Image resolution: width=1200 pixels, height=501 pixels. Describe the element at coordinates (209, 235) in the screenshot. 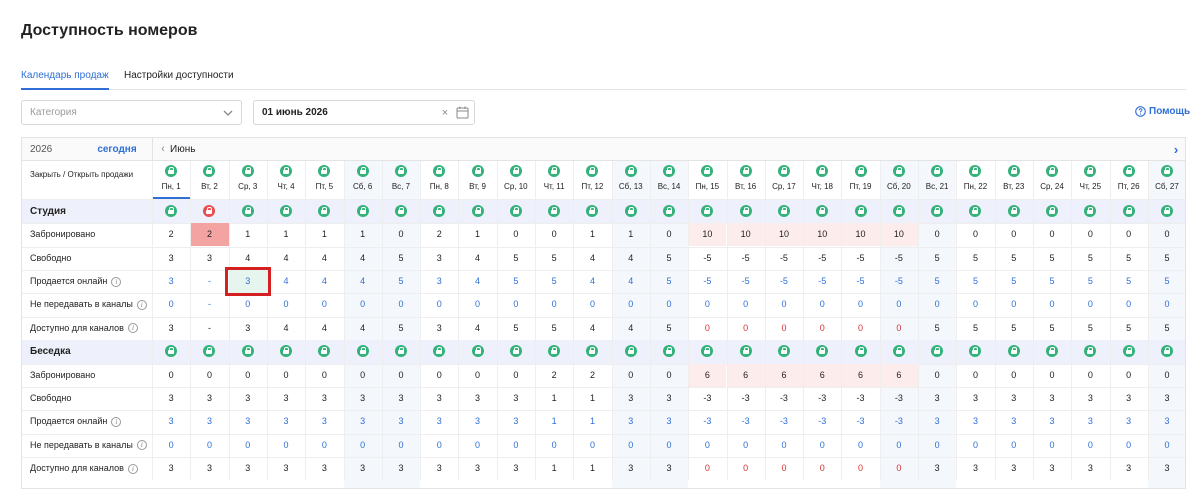

I see `value-cell: 2` at that location.